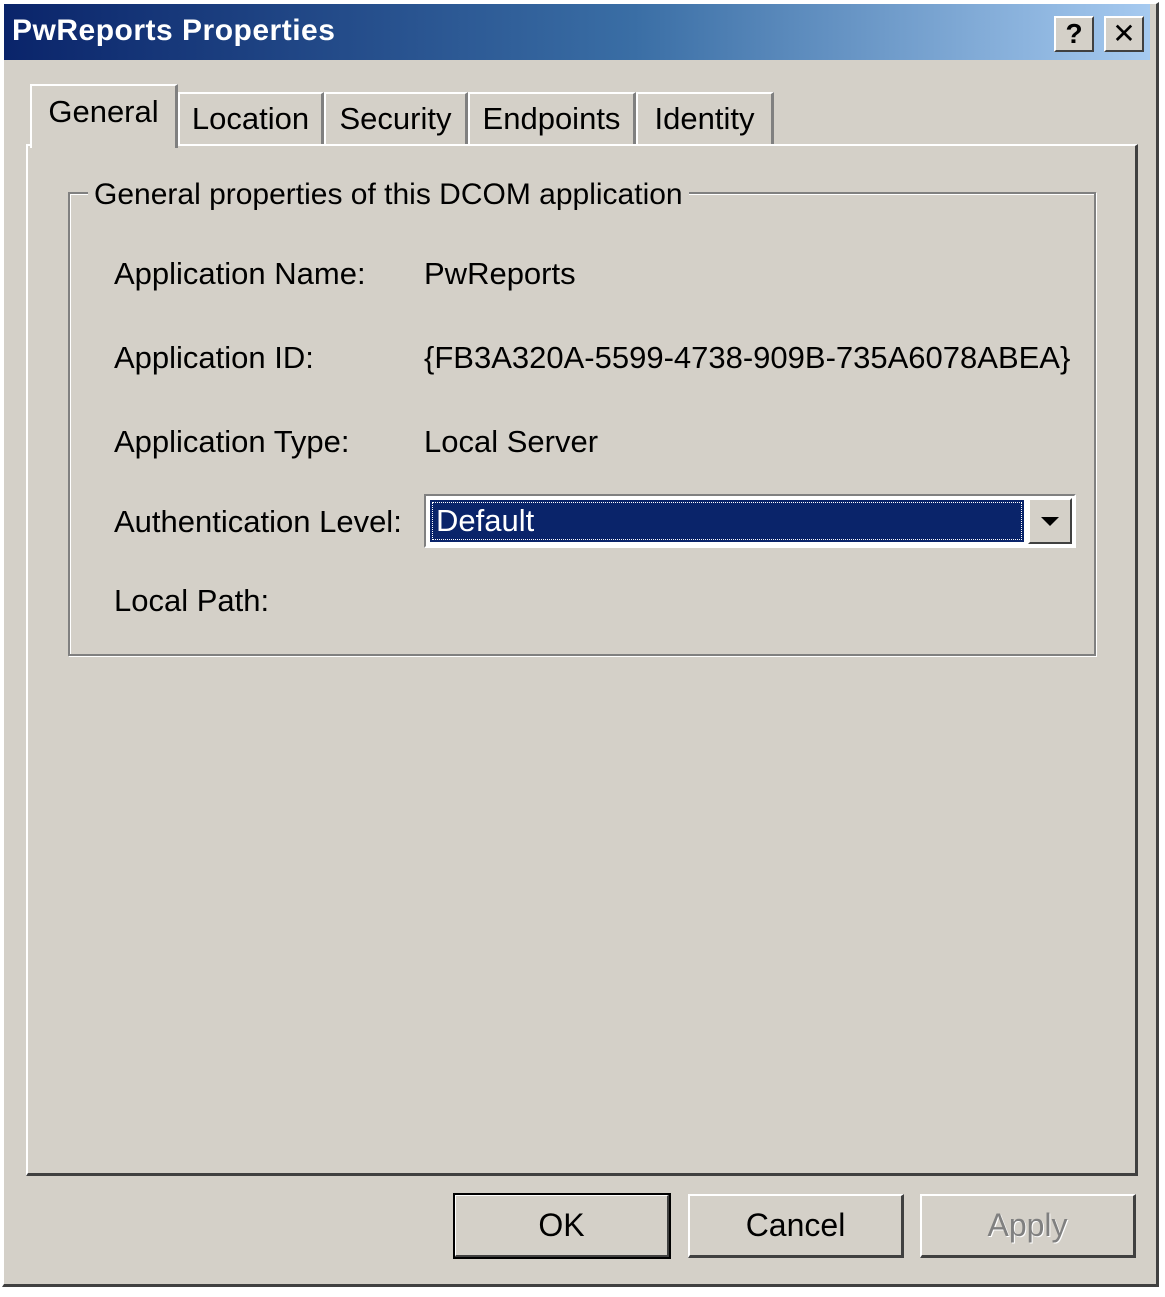 The width and height of the screenshot is (1165, 1297). What do you see at coordinates (705, 118) in the screenshot?
I see `tab-identity: Identity` at bounding box center [705, 118].